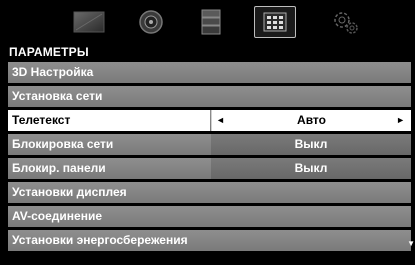 The image size is (415, 265). What do you see at coordinates (209, 240) in the screenshot?
I see `menu-item-energy-saving: Установки энергосбережения` at bounding box center [209, 240].